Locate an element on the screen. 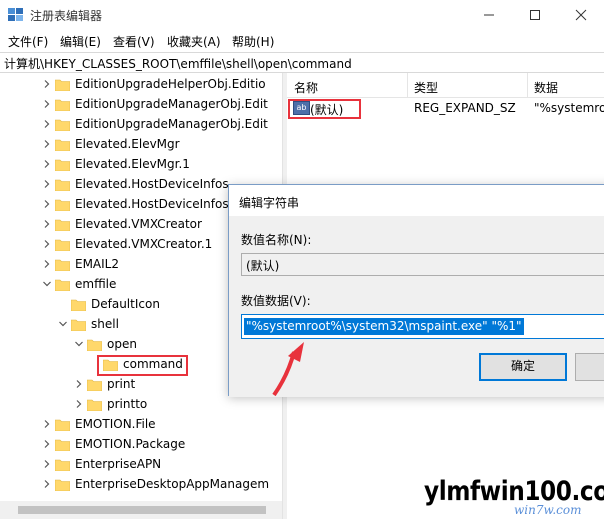 This screenshot has width=604, height=519. tree-item-label: EMOTION.Package is located at coordinates (130, 444).